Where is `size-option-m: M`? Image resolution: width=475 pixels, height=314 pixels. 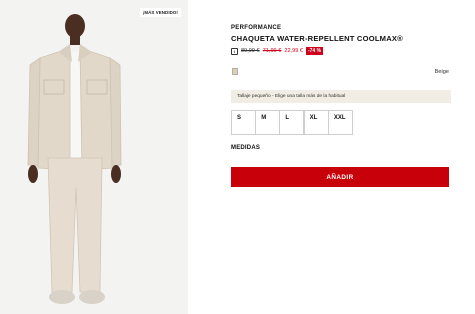
size-option-m: M is located at coordinates (268, 122).